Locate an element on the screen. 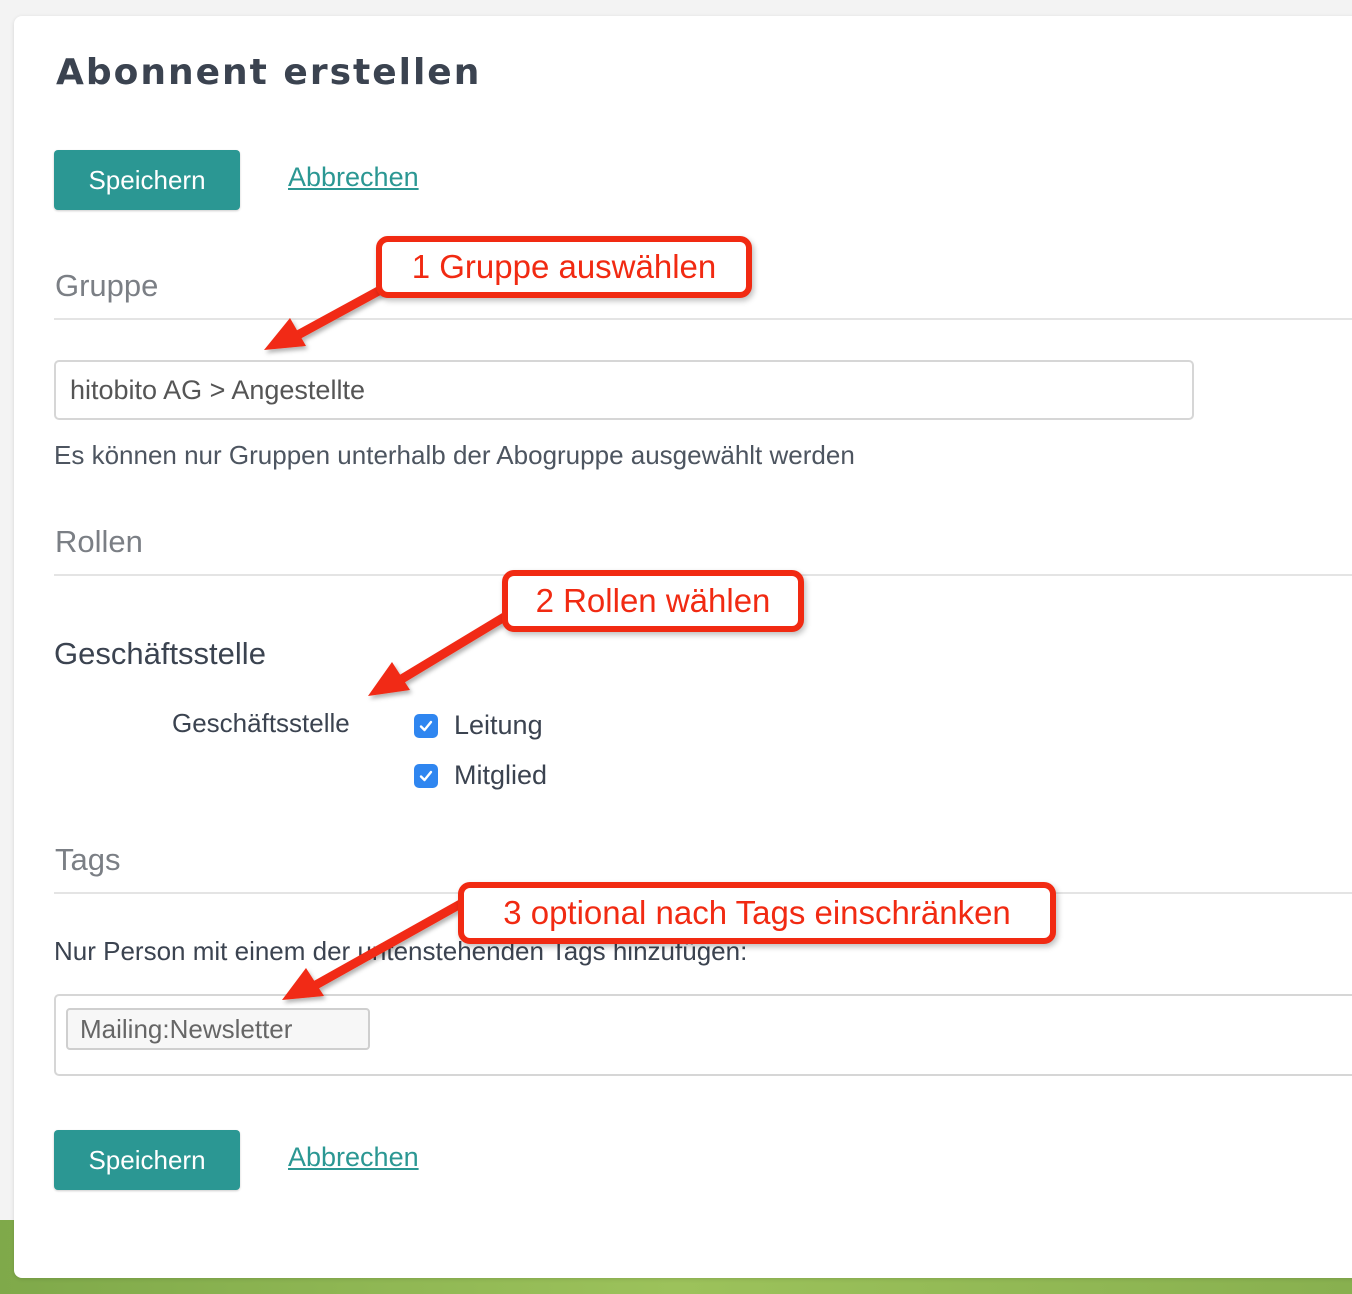 The height and width of the screenshot is (1294, 1352). annotation-step2: 2 Rollen wählen is located at coordinates (653, 601).